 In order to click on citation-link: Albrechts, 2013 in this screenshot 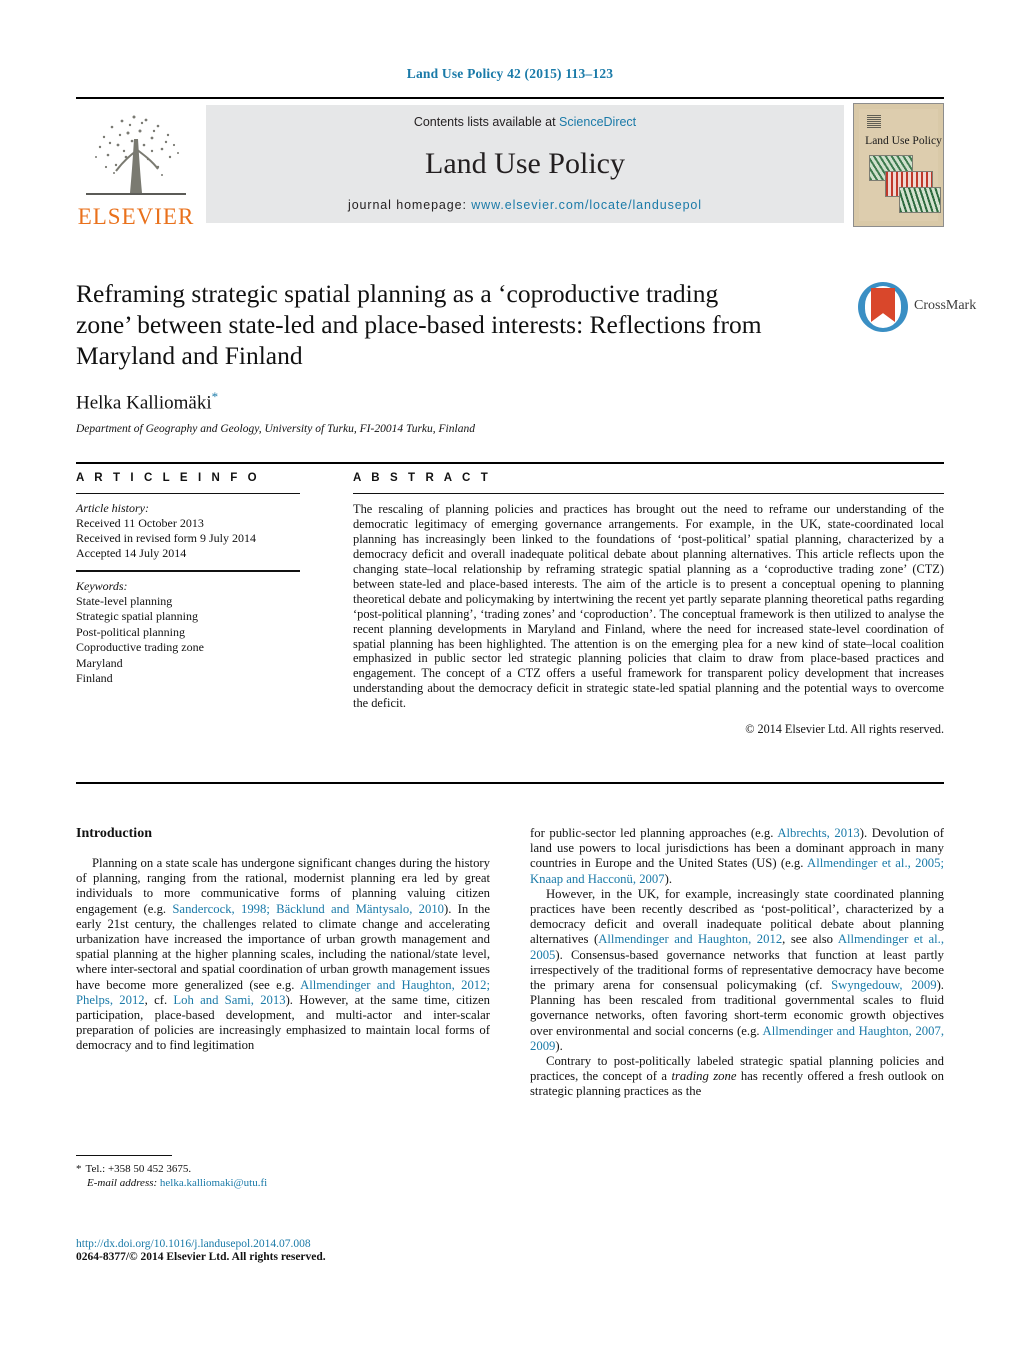, I will do `click(818, 833)`.